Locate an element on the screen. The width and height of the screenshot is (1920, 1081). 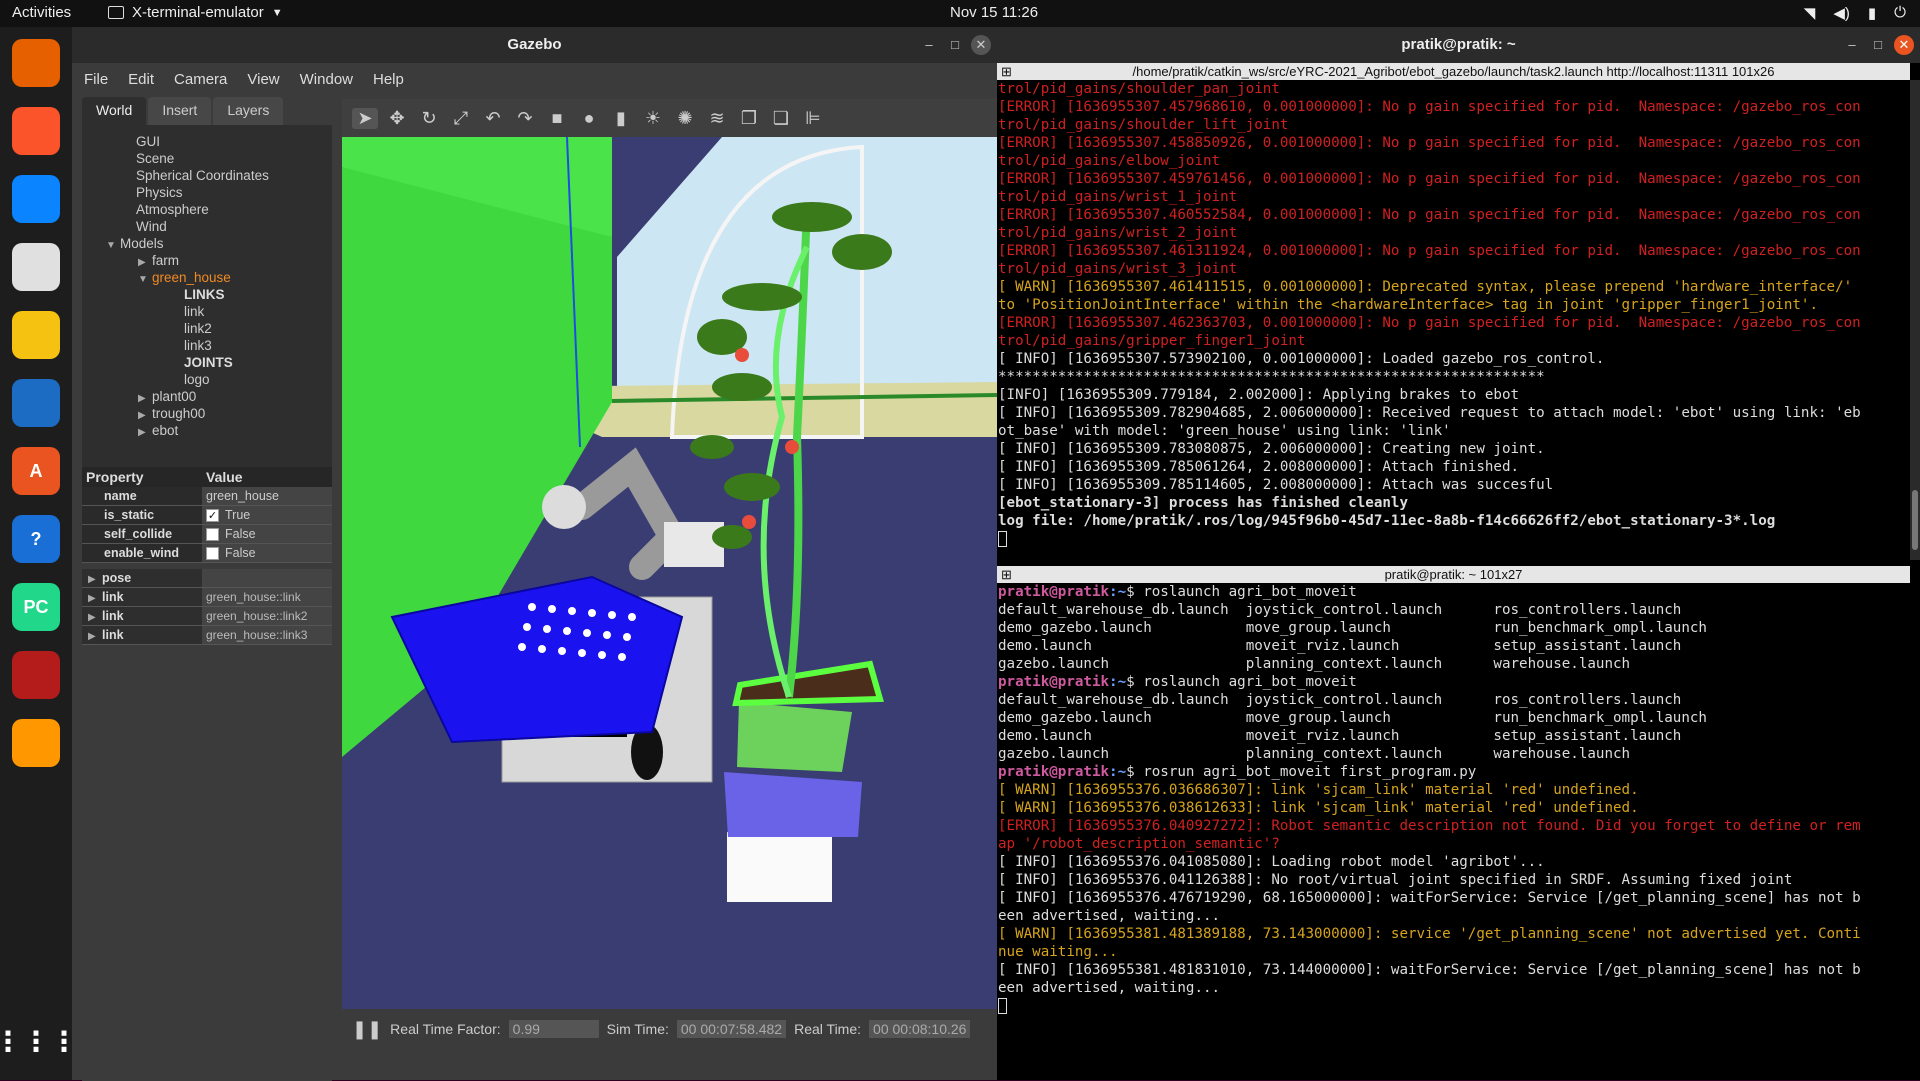
gazebo-titlebar: Gazebo – □ ✕ is located at coordinates (534, 45).